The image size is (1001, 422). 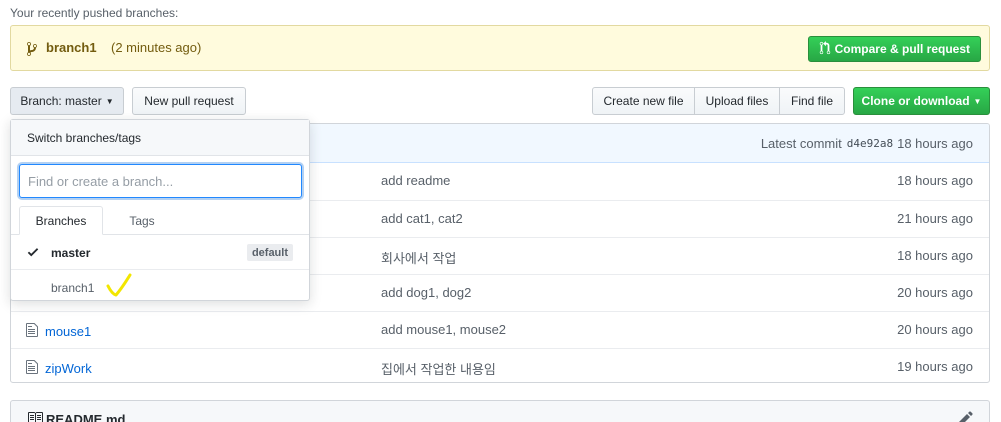 I want to click on branch-tag-tabs: Branches Tags, so click(x=160, y=220).